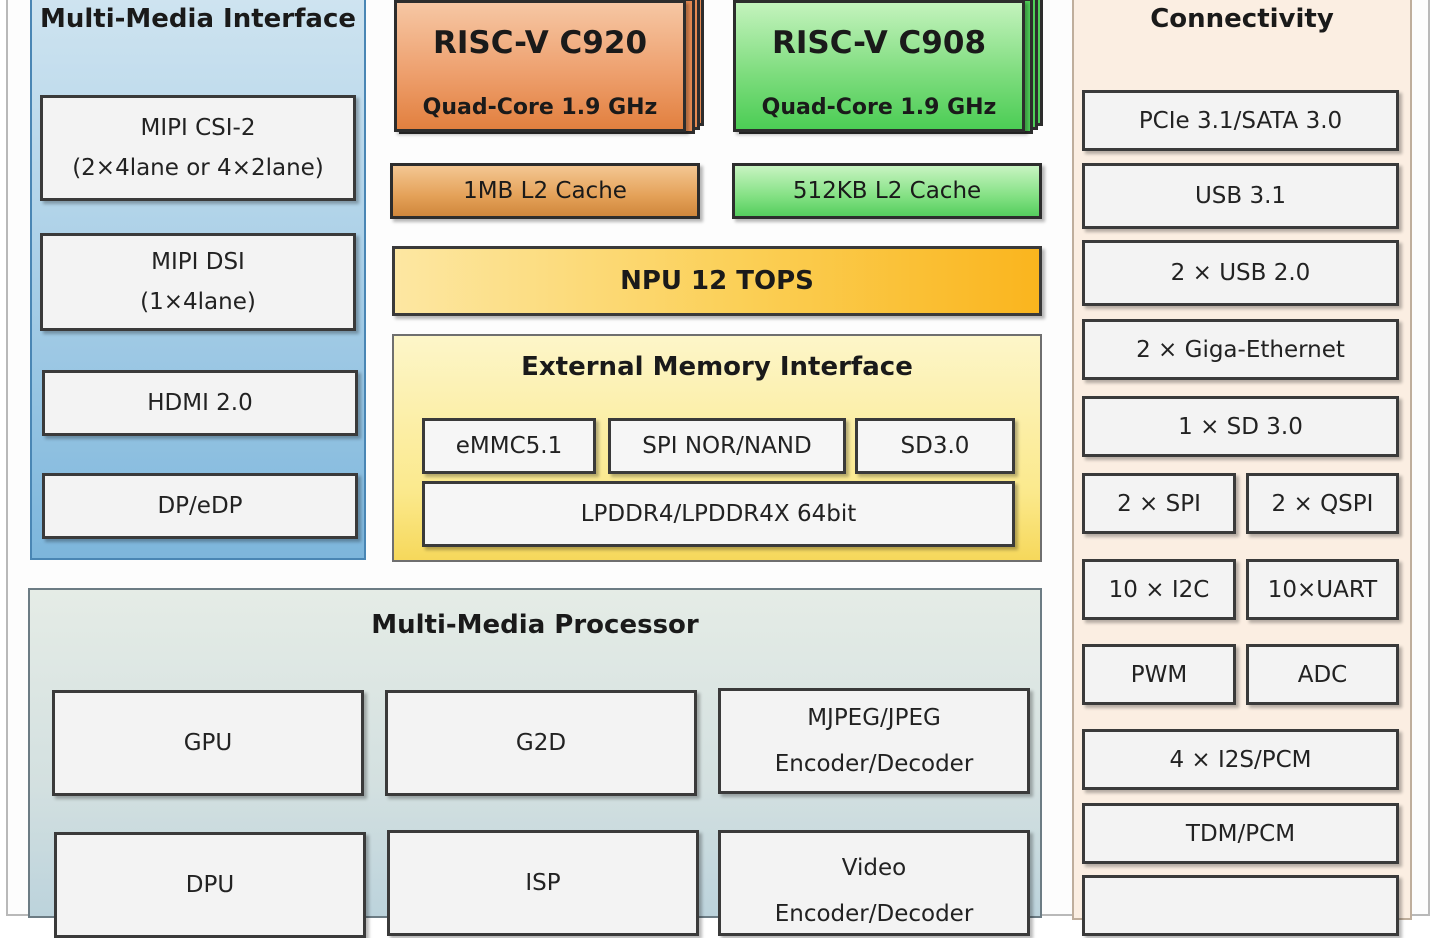  I want to click on dpu-block: DPU, so click(210, 885).